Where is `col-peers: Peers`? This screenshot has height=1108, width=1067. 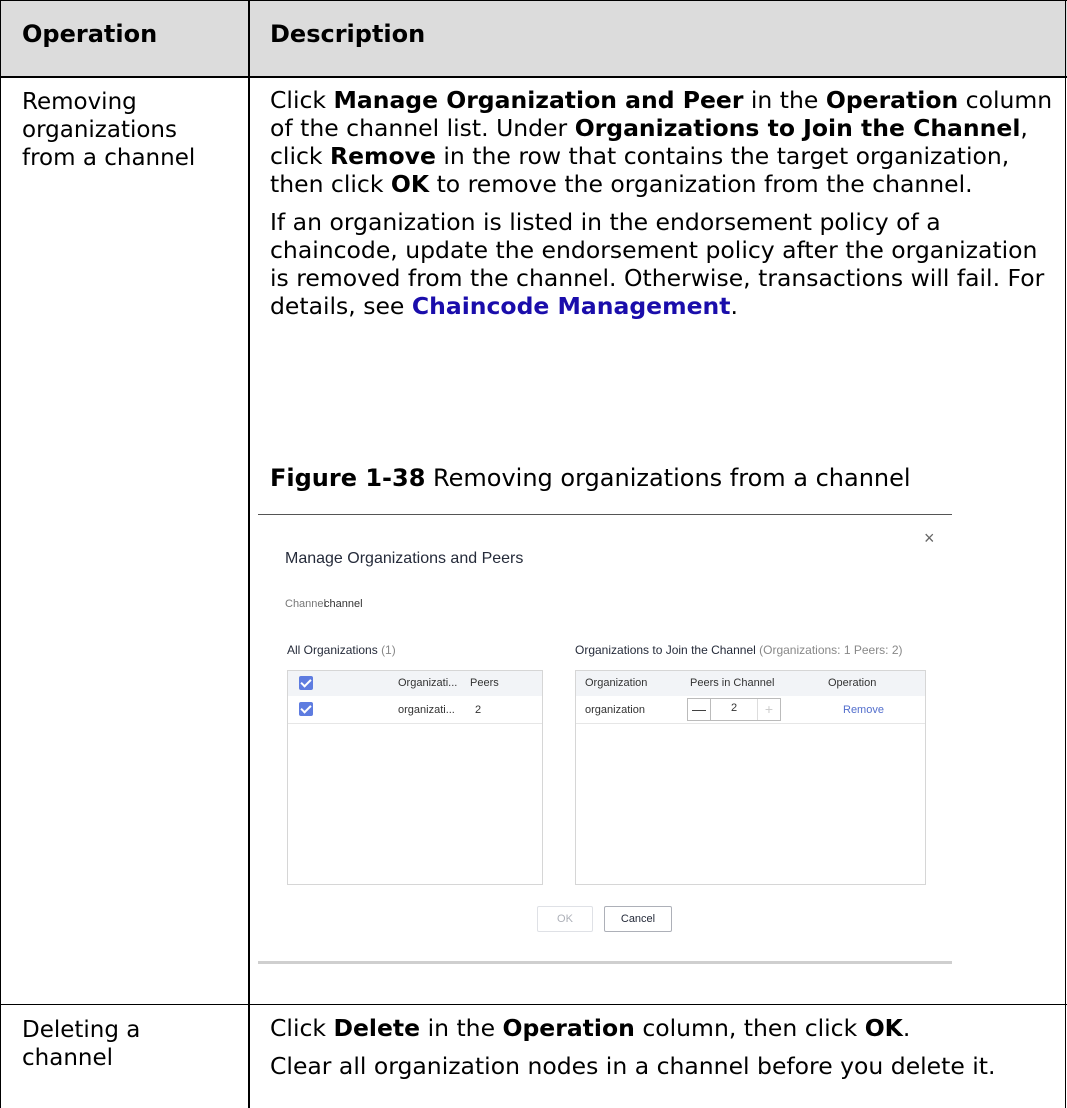
col-peers: Peers is located at coordinates (484, 683).